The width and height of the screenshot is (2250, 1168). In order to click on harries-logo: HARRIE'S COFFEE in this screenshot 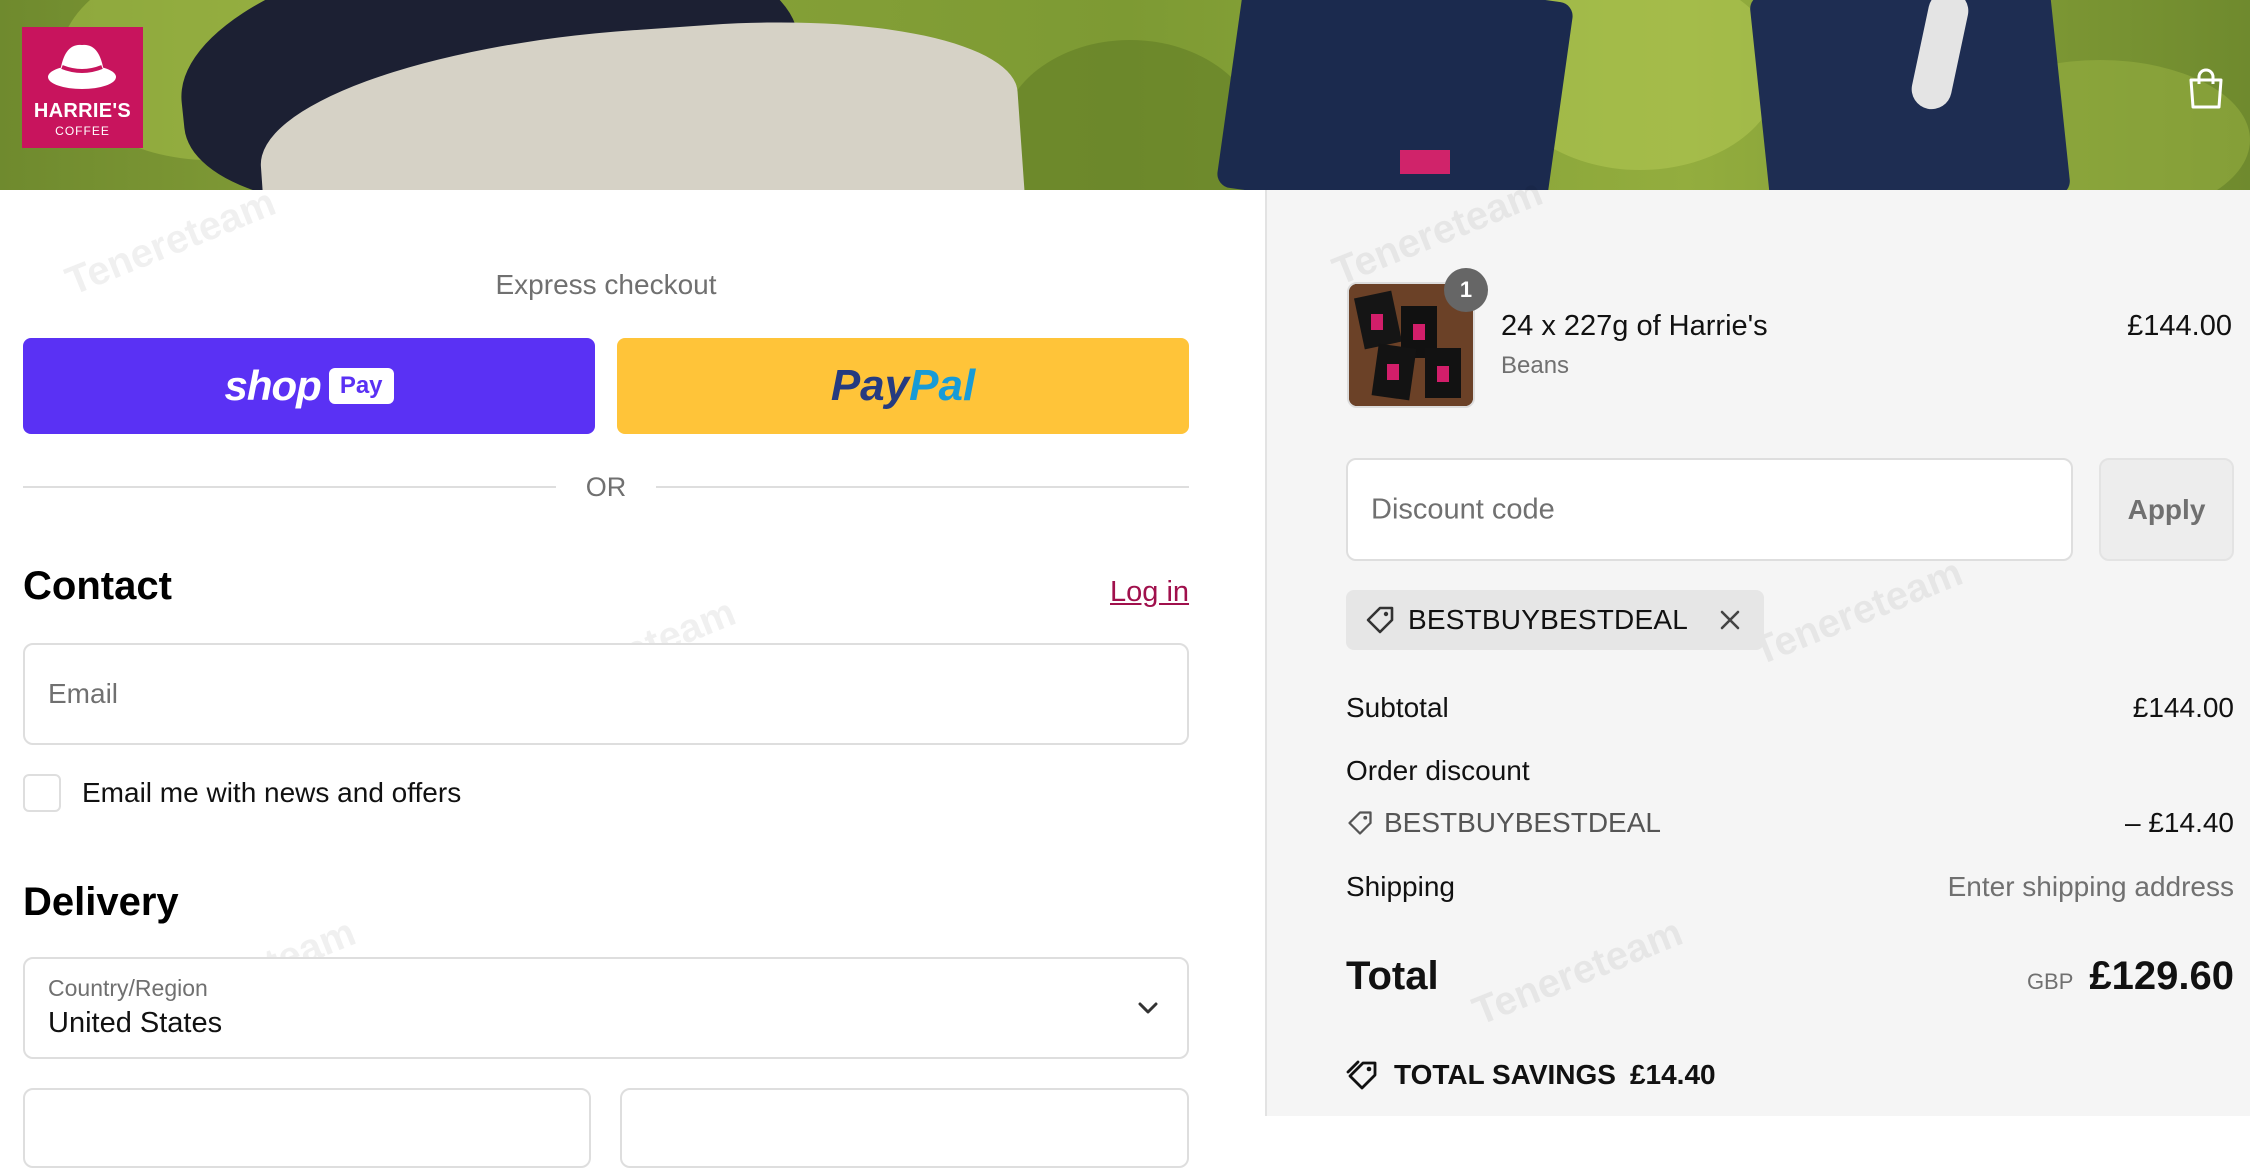, I will do `click(82, 87)`.